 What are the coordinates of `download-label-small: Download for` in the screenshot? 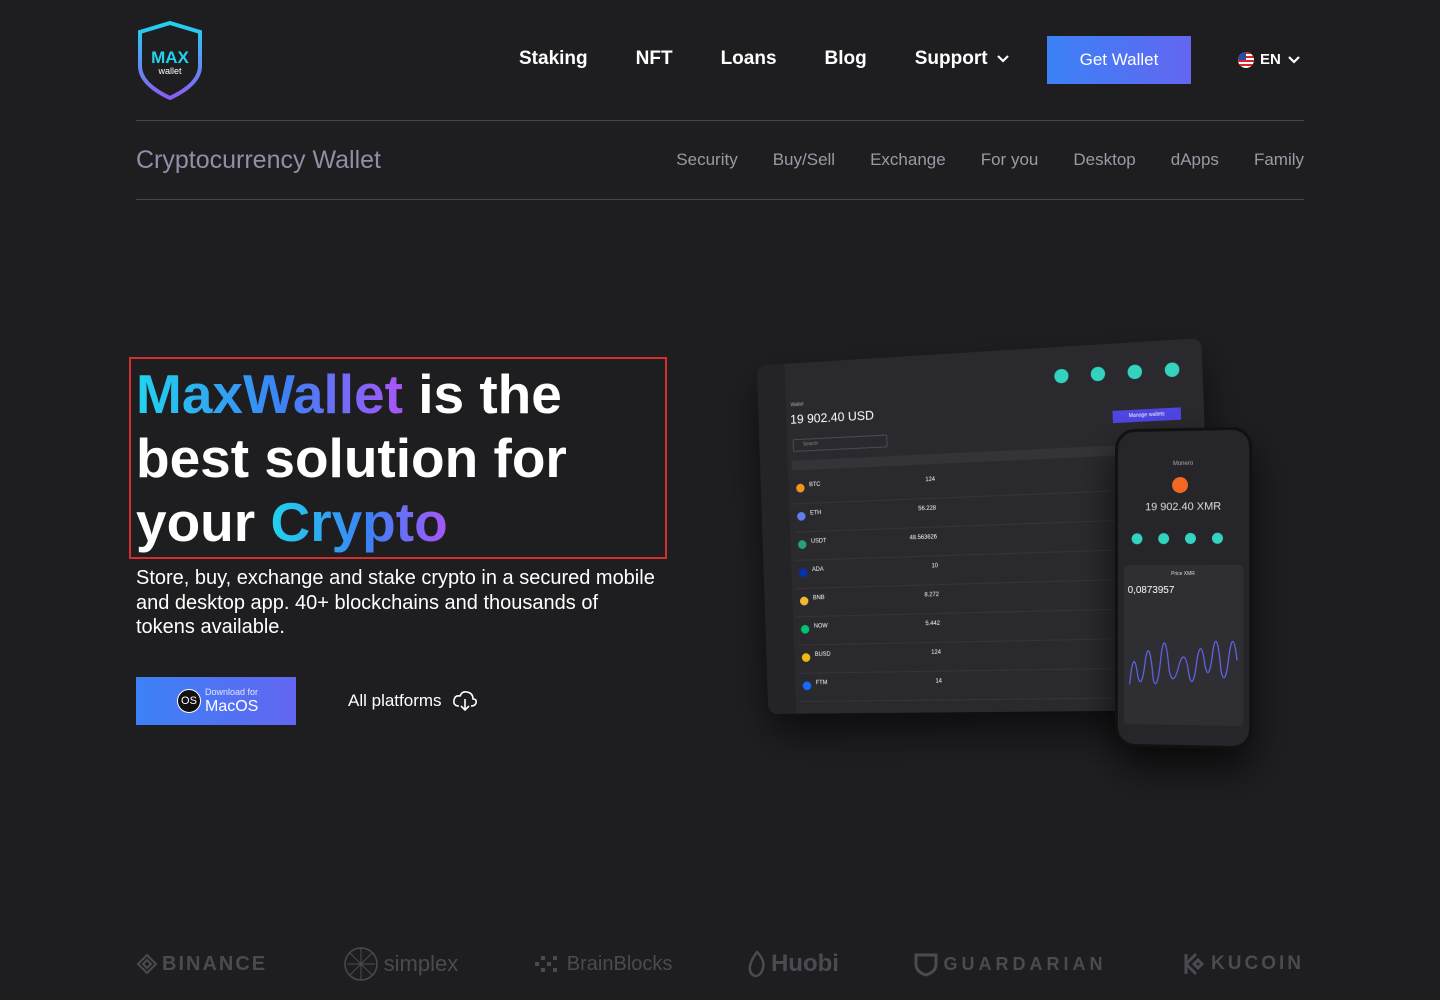 It's located at (232, 692).